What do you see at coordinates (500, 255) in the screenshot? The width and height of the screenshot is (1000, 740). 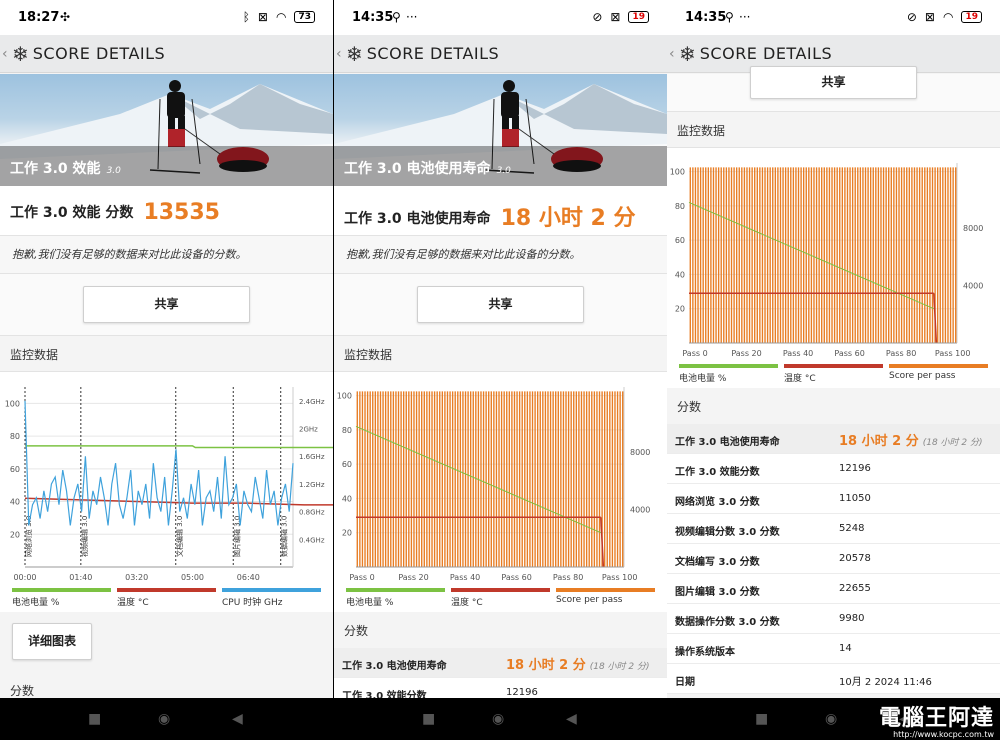 I see `no-comparison-notice: 抱歉,我们没有足够的数据来对比此设备的分数。` at bounding box center [500, 255].